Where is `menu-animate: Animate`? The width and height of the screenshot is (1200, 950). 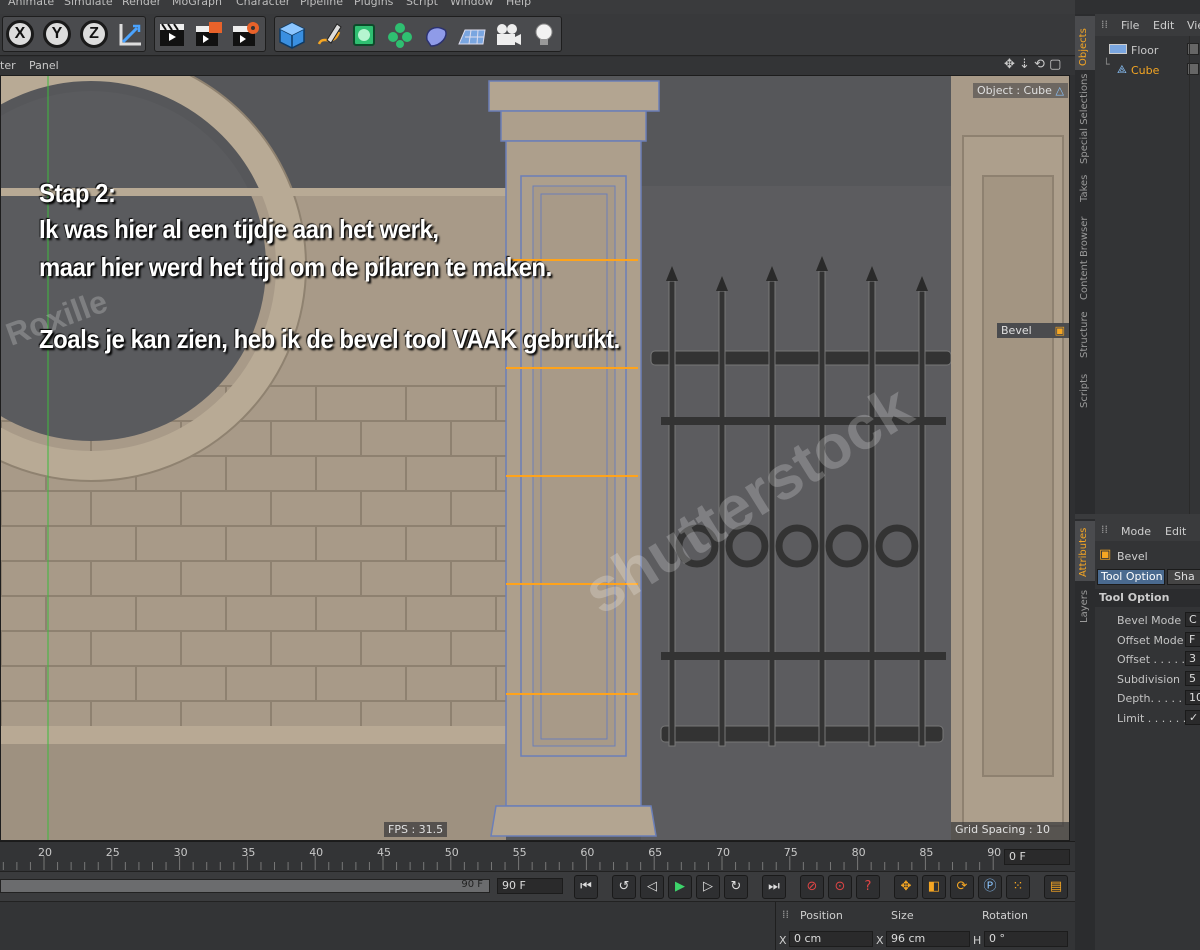 menu-animate: Animate is located at coordinates (31, 4).